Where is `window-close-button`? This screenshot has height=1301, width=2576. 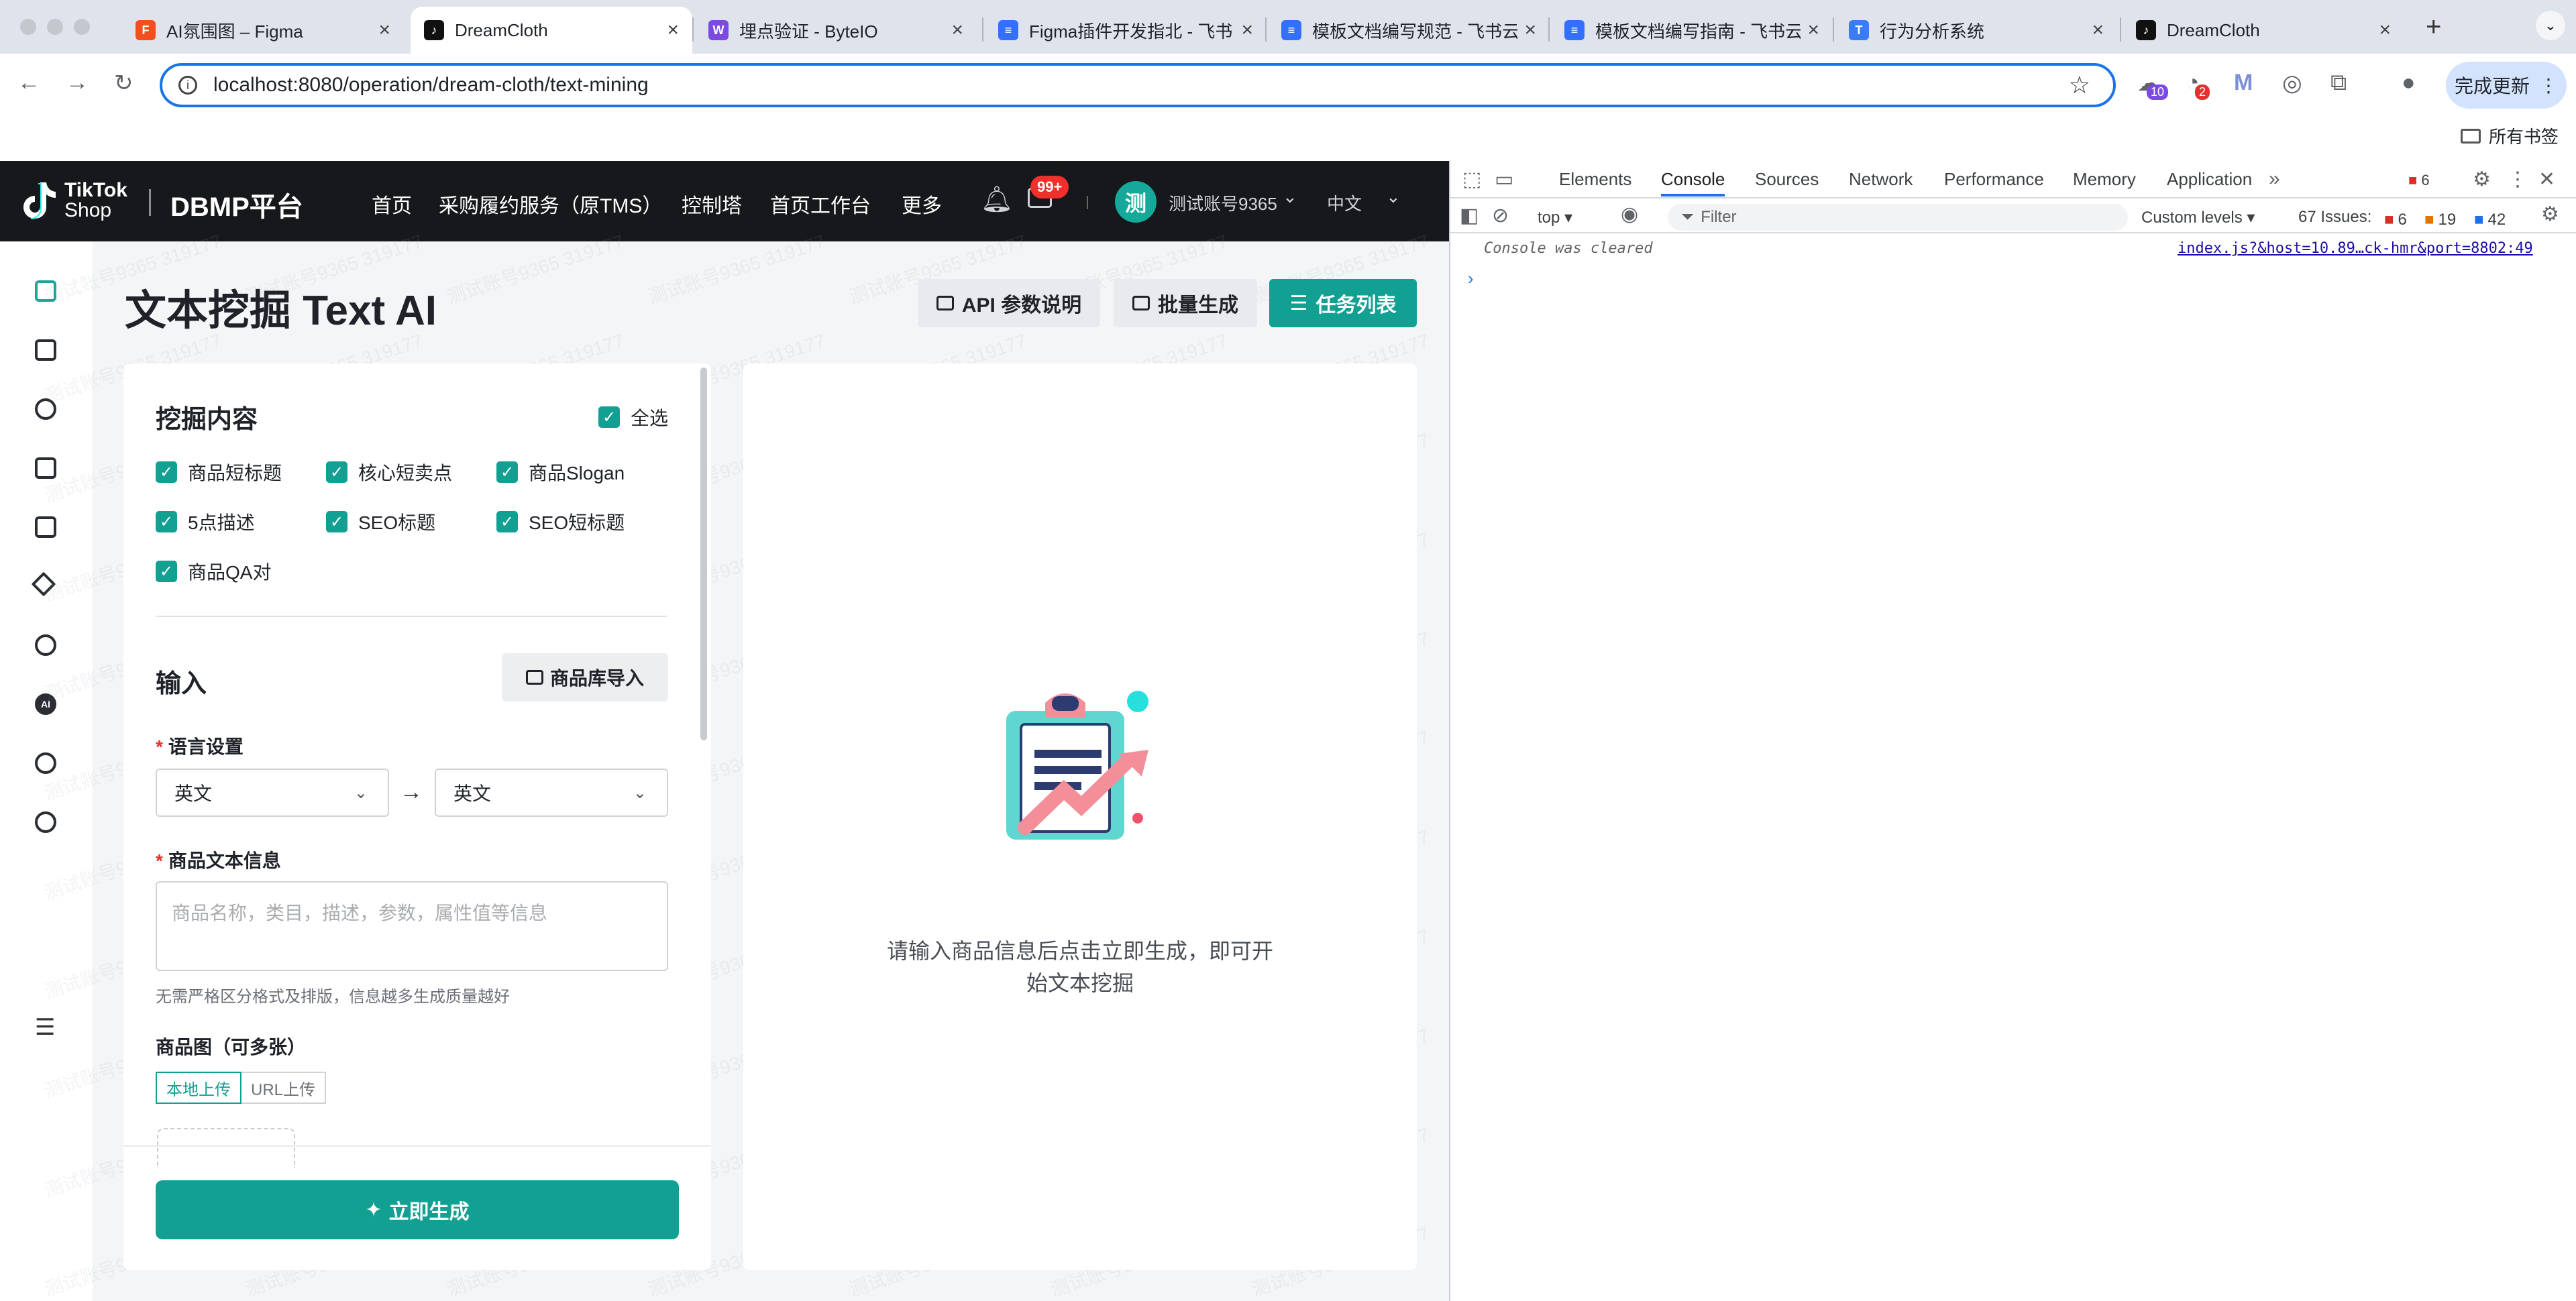 window-close-button is located at coordinates (28, 27).